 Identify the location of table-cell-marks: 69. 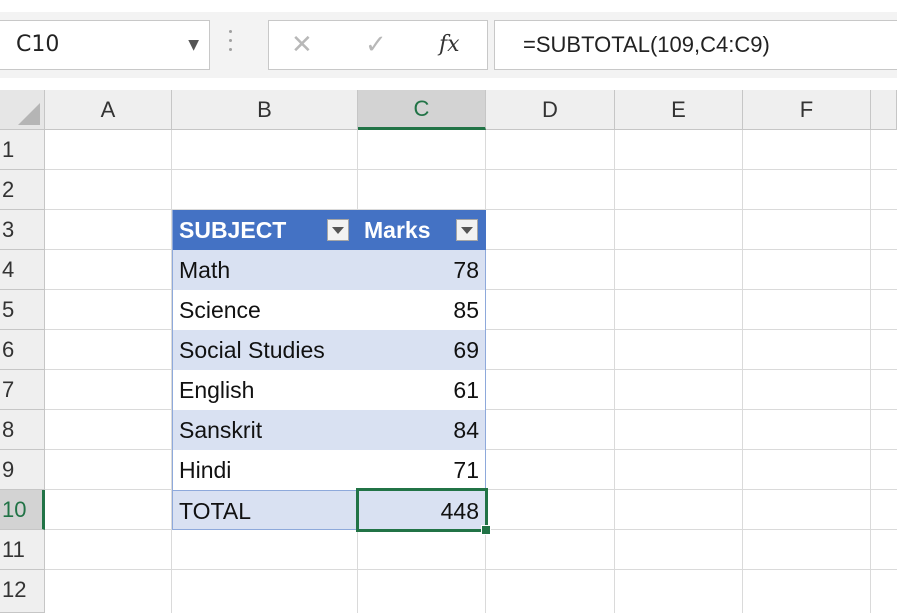
(422, 350).